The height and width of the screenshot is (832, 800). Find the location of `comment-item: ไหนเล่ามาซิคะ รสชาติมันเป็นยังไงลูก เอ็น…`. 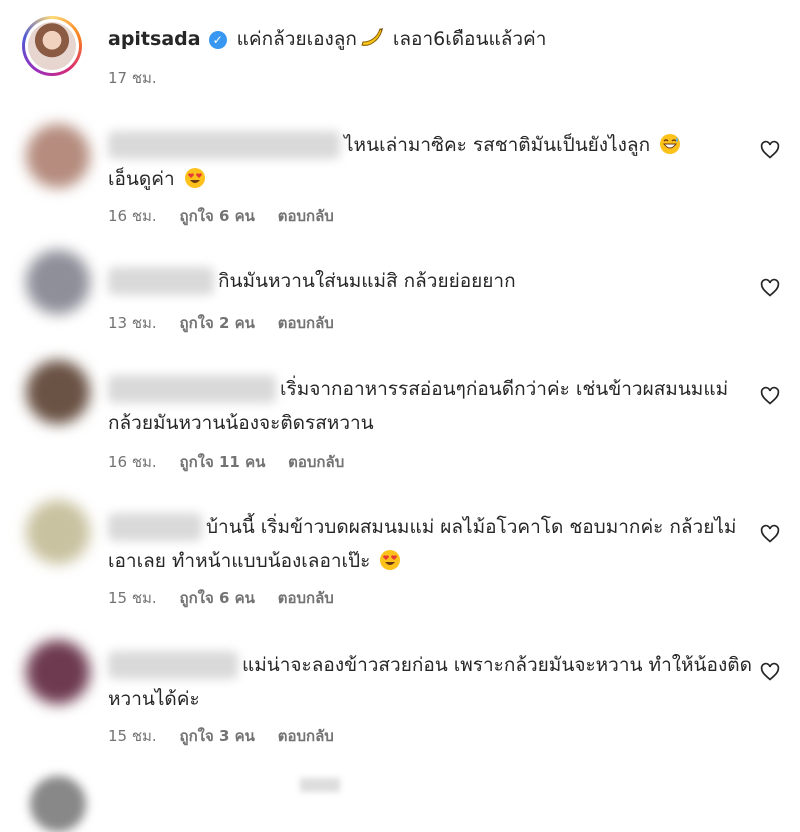

comment-item: ไหนเล่ามาซิคะ รสชาติมันเป็นยังไงลูก เอ็น… is located at coordinates (402, 173).